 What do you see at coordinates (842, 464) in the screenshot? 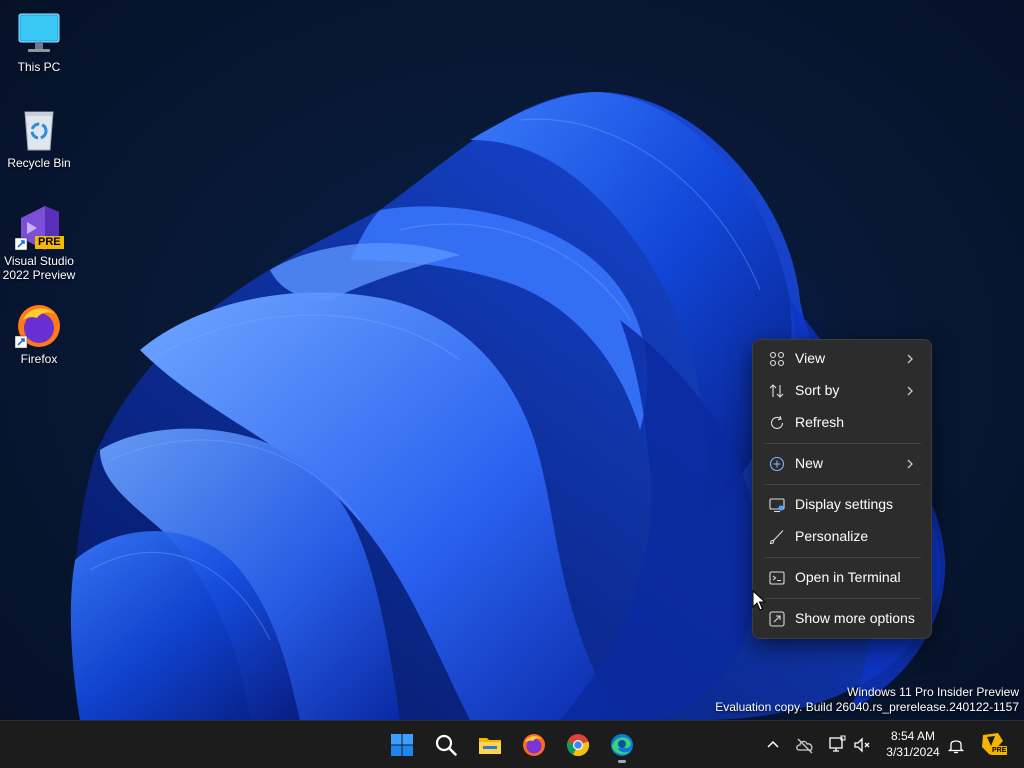
I see `menu-item-new: New` at bounding box center [842, 464].